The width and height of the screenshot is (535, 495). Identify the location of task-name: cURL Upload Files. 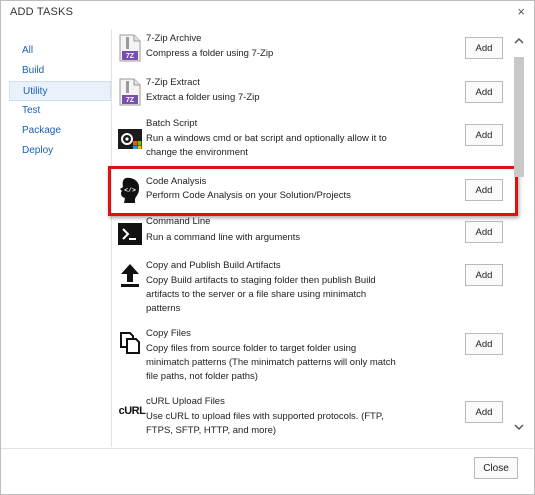
(185, 401).